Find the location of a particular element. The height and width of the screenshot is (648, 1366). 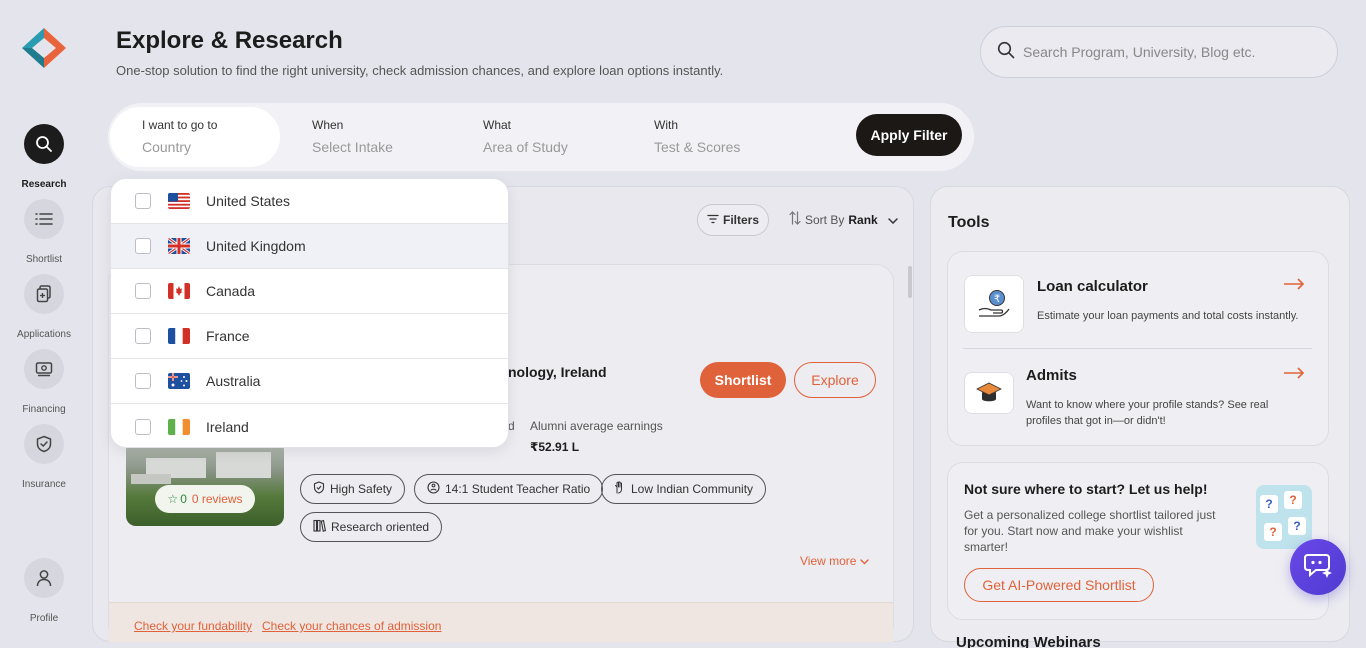

star-icon: ☆ is located at coordinates (173, 499).